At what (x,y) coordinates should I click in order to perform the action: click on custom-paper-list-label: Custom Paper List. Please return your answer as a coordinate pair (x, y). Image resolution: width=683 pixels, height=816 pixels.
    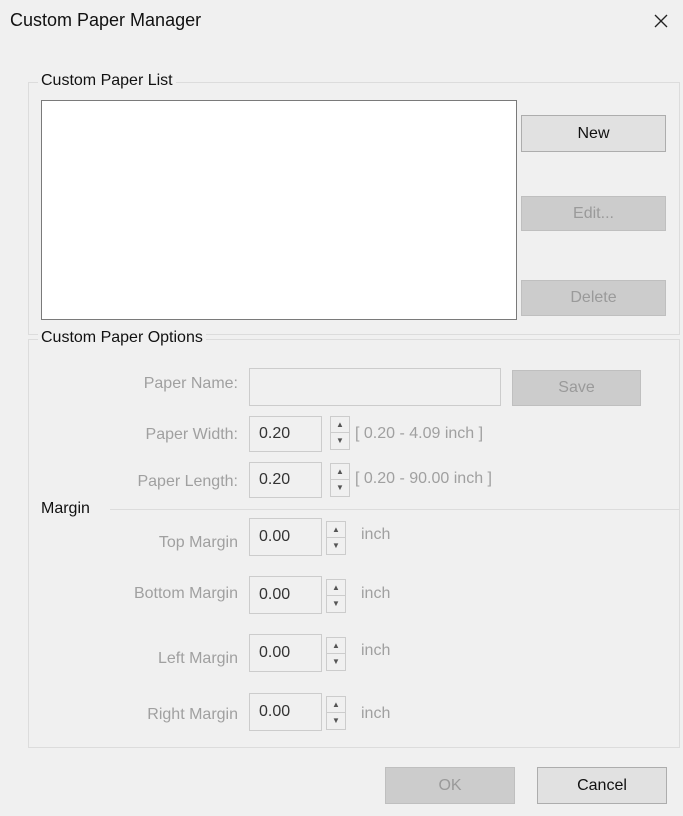
    Looking at the image, I should click on (107, 81).